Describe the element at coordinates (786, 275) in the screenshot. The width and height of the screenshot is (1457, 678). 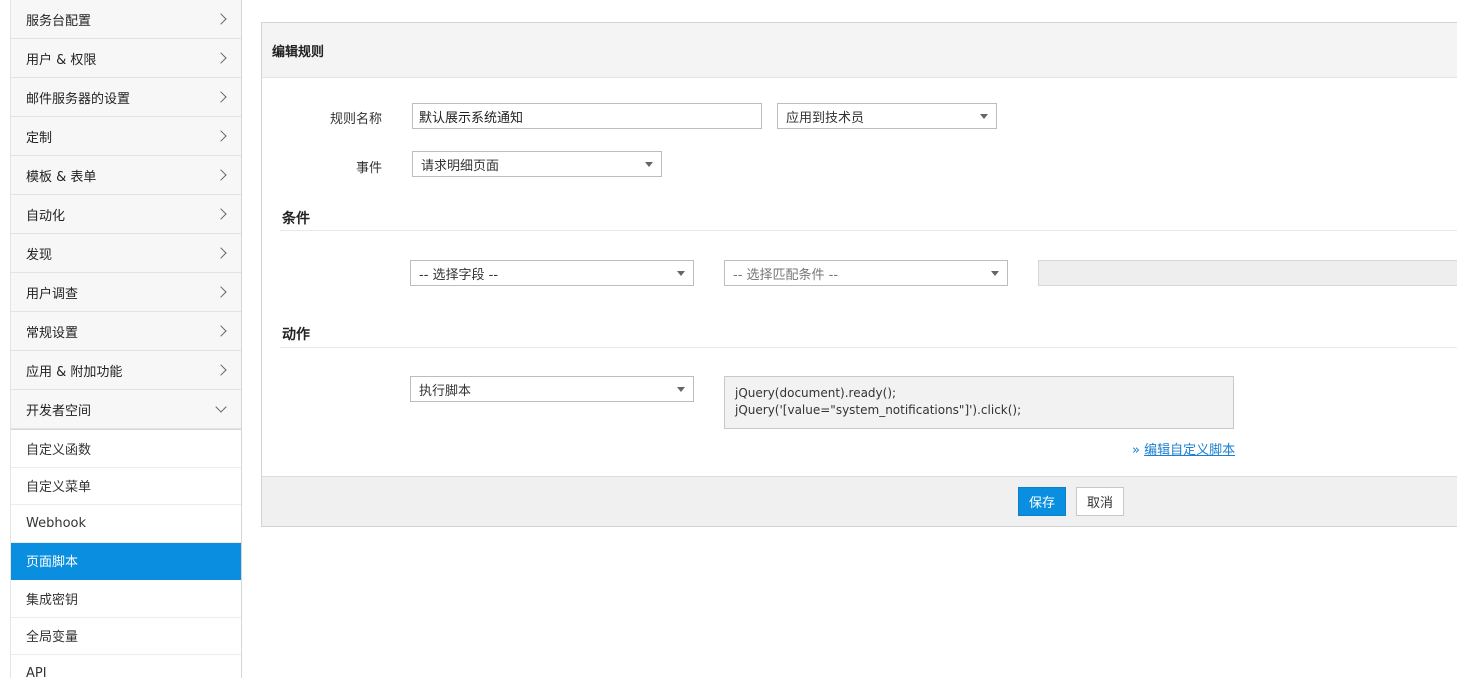
I see `condition-match-placeholder: -- 选择匹配条件 --` at that location.